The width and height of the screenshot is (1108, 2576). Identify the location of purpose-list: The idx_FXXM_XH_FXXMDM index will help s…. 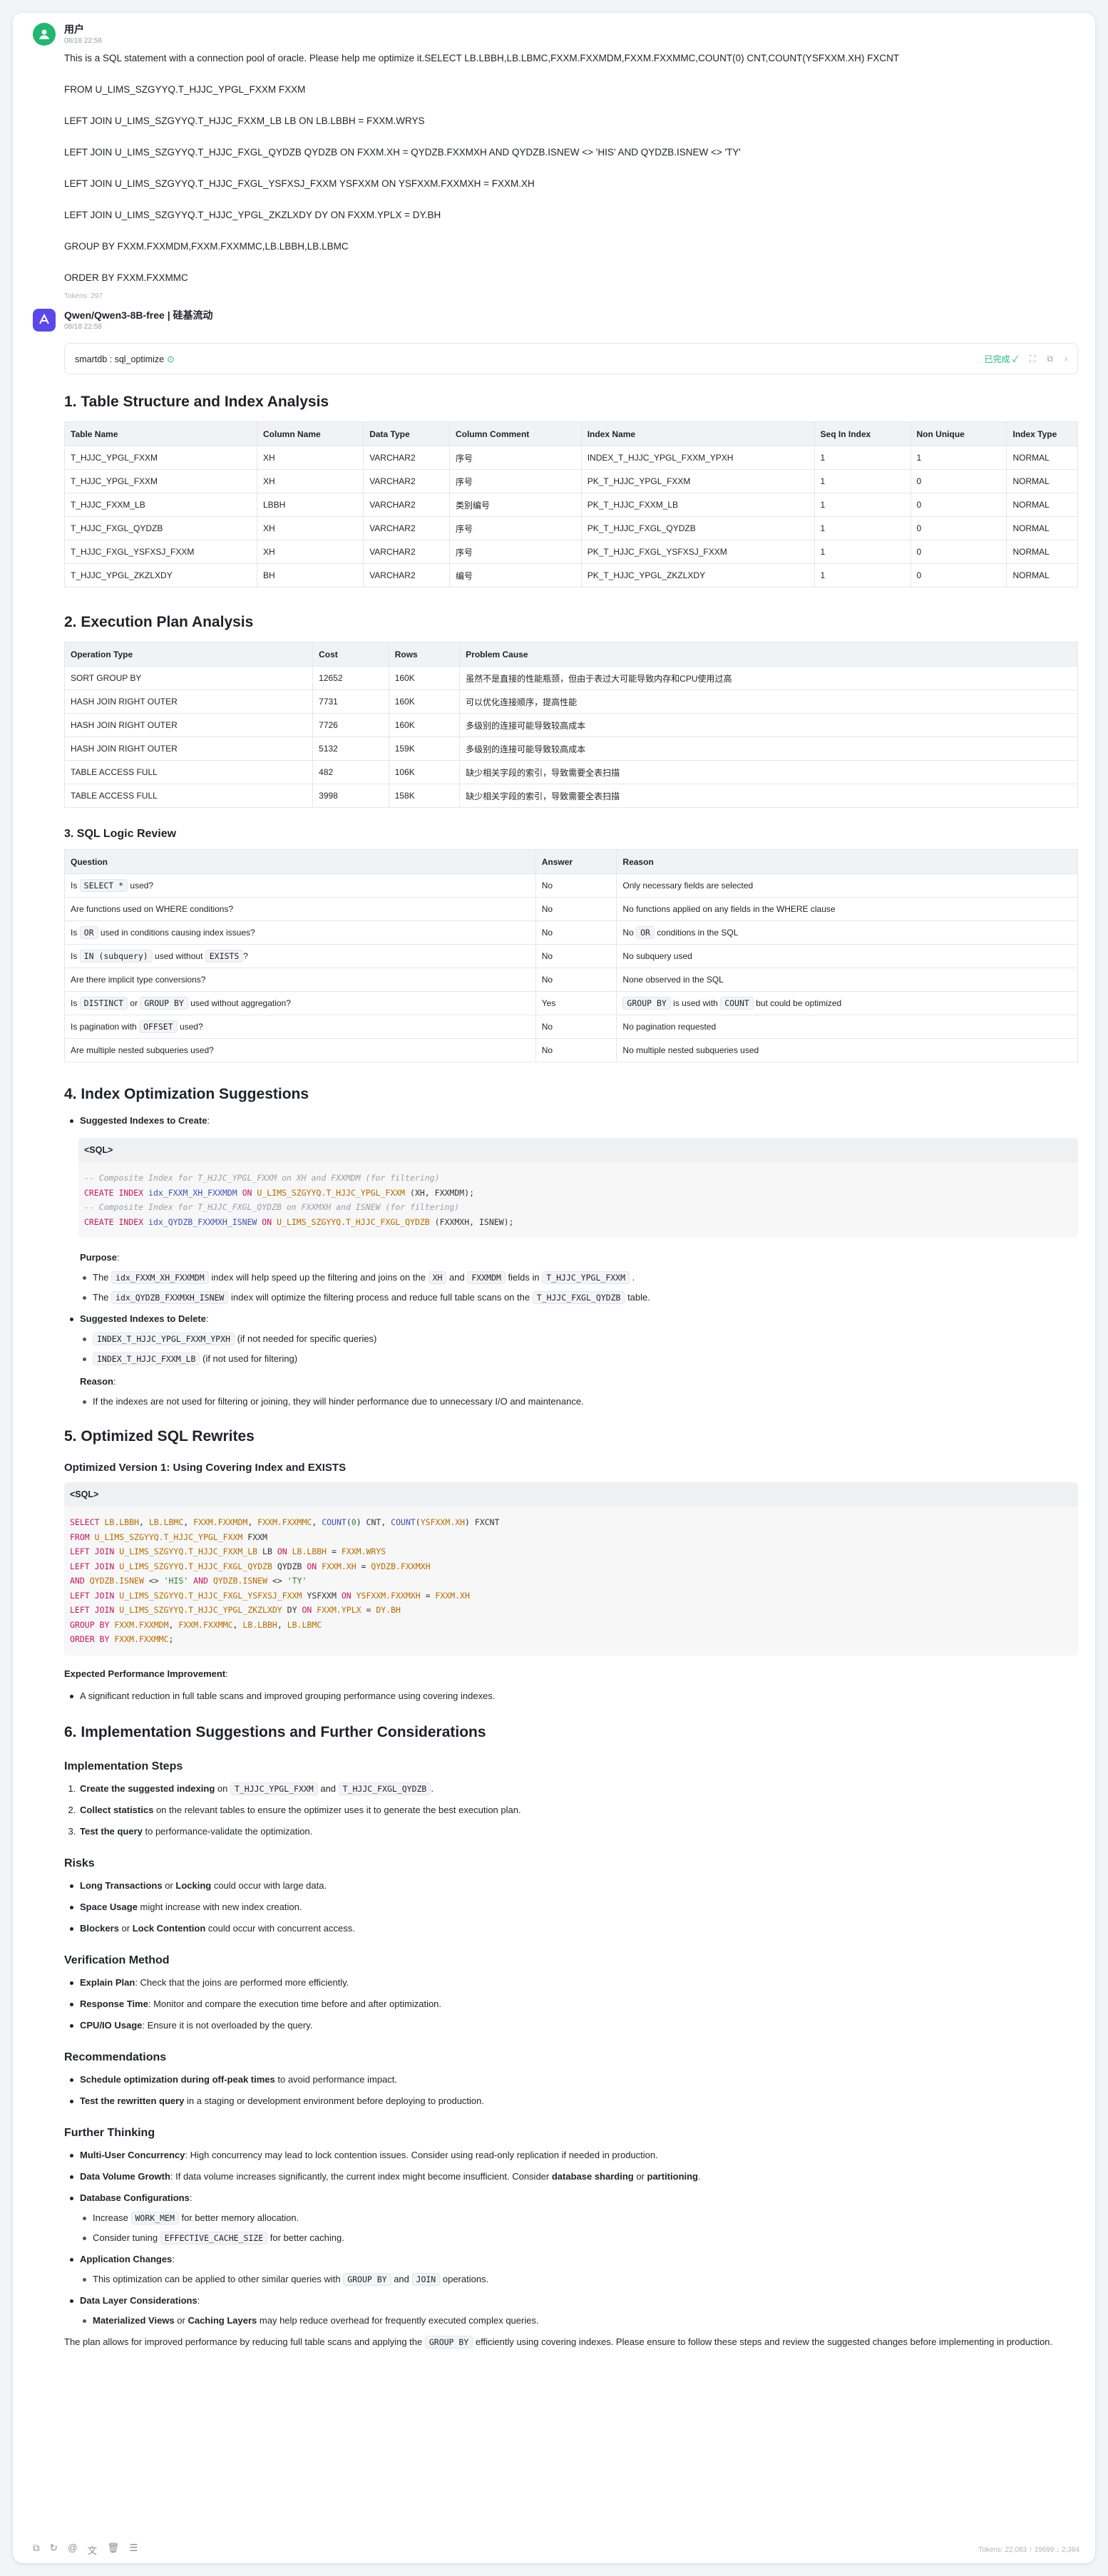
(580, 1288).